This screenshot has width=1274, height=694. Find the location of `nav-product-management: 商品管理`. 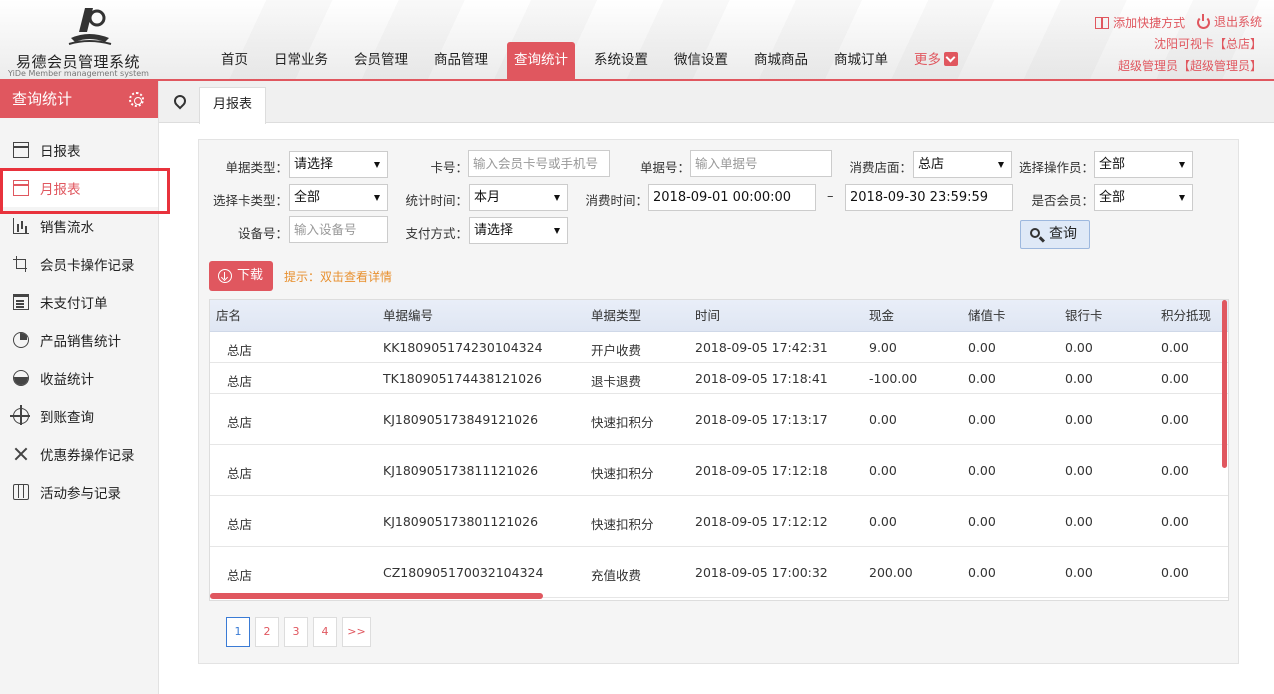

nav-product-management: 商品管理 is located at coordinates (461, 60).